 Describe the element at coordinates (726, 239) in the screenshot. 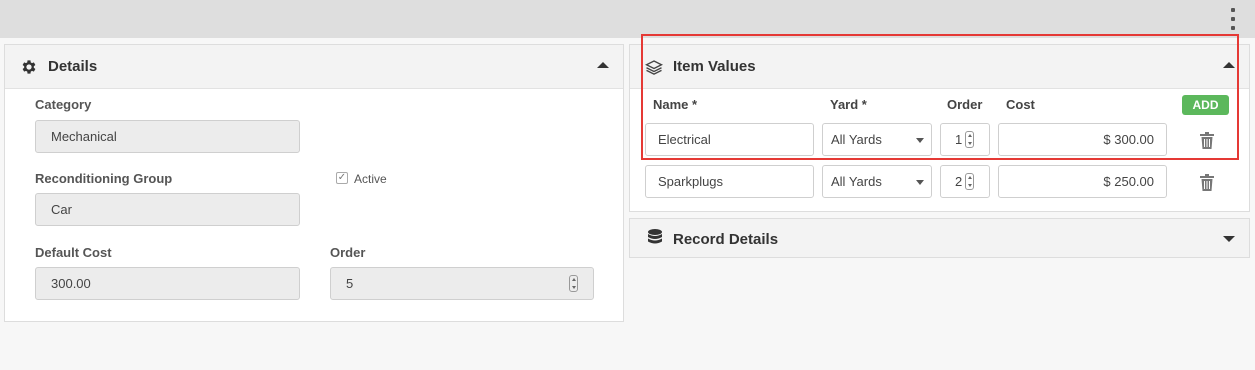

I see `record-details-title: Record Details` at that location.